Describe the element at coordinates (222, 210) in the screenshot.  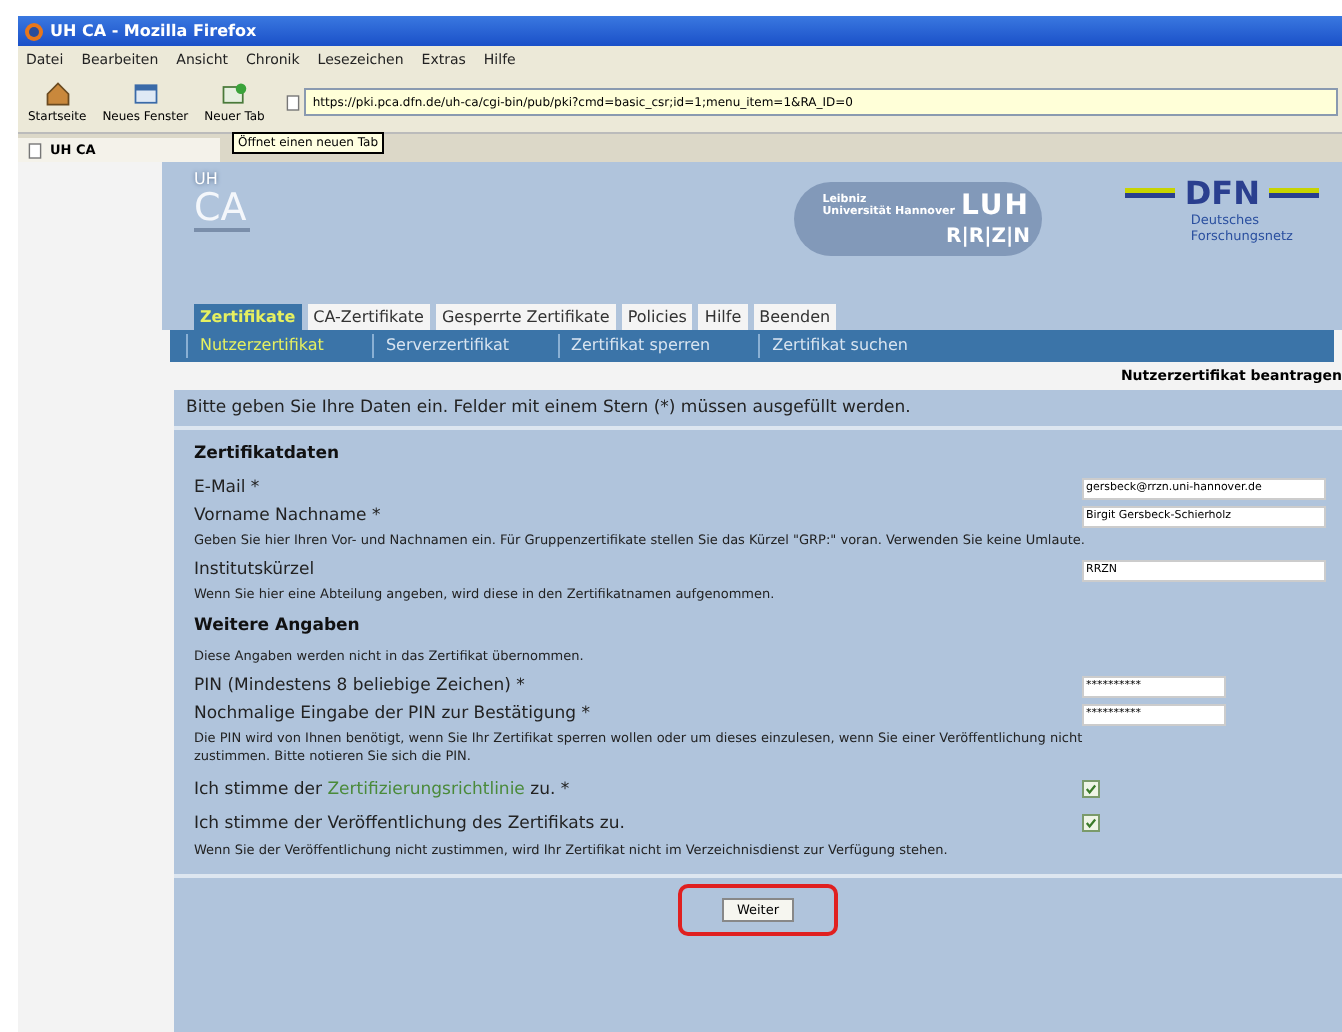
I see `logo-text: CA` at that location.